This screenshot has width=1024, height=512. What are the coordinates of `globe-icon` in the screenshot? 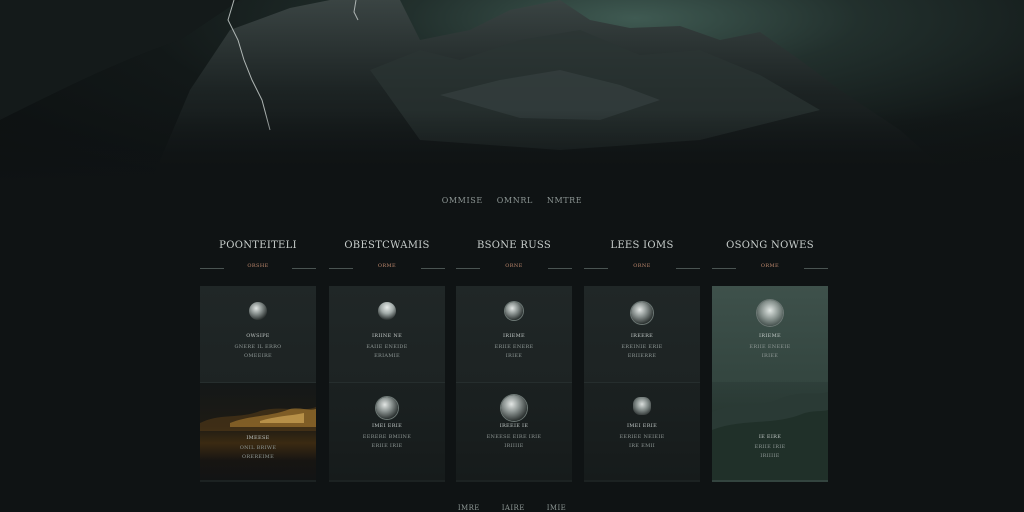 It's located at (387, 408).